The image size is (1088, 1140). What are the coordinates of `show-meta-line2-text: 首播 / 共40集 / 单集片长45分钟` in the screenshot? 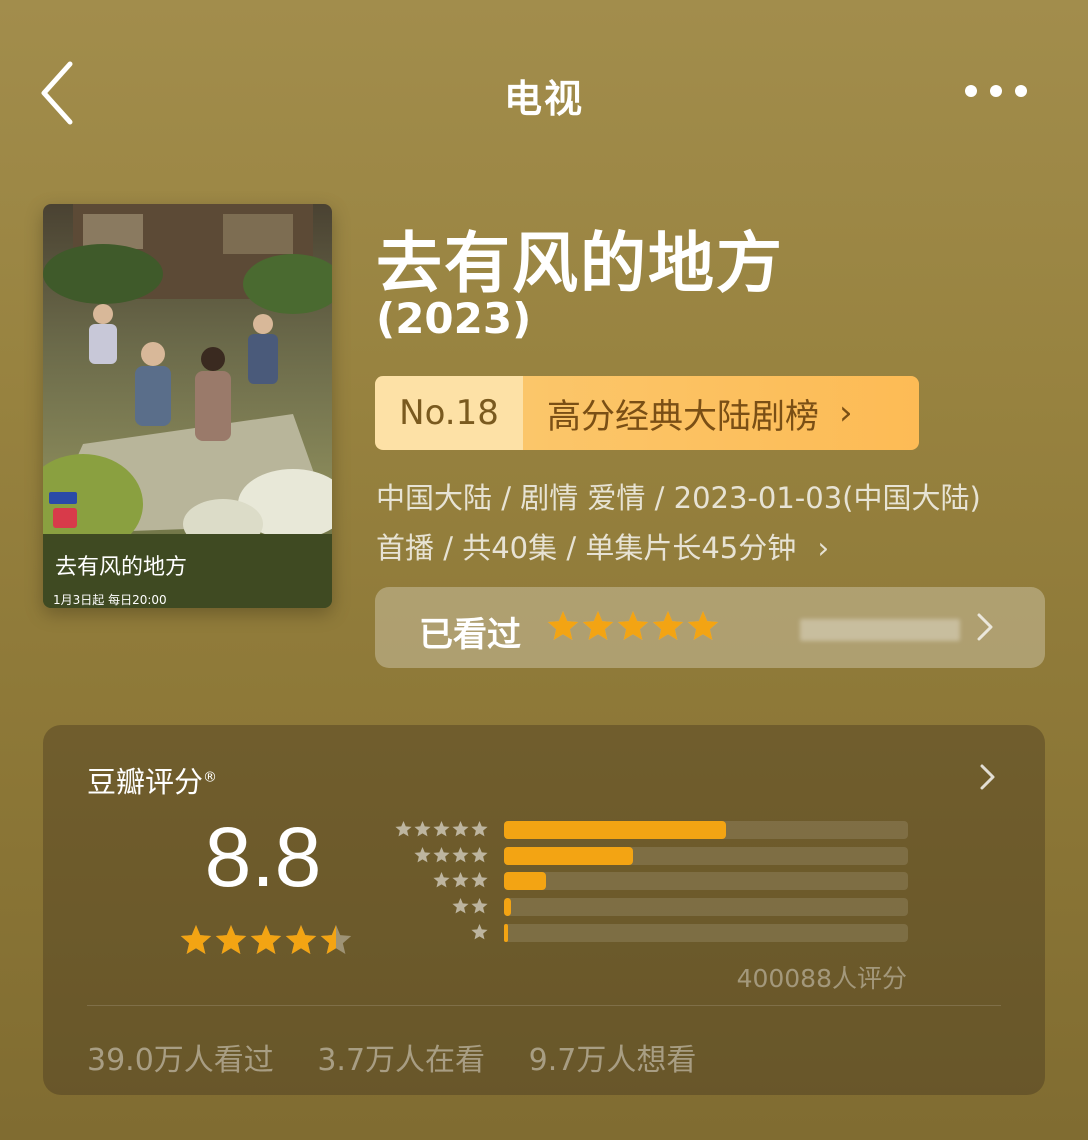 It's located at (586, 548).